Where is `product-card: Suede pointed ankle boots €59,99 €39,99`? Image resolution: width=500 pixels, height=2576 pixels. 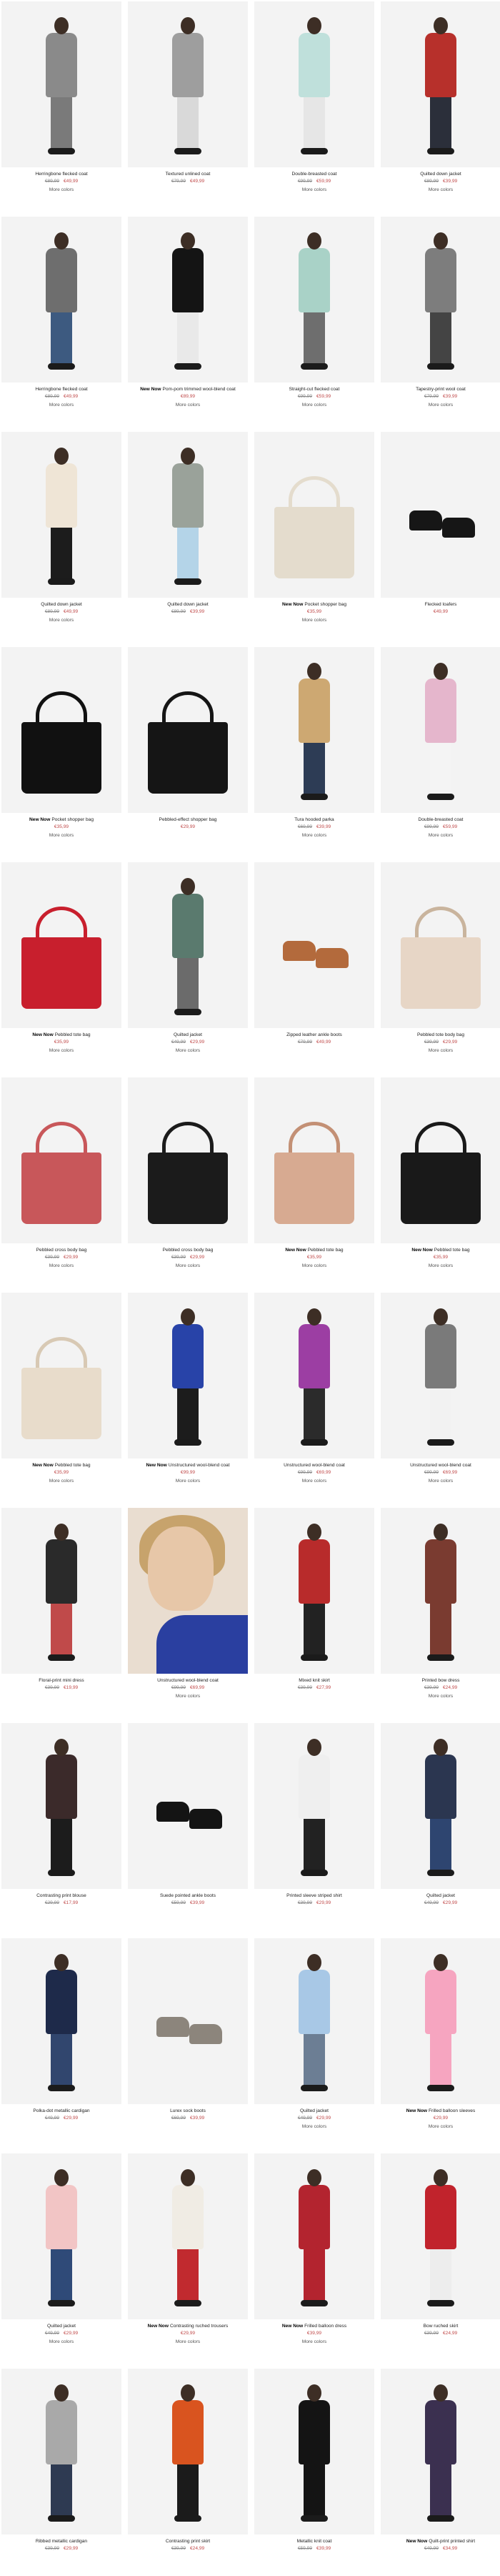 product-card: Suede pointed ankle boots €59,99 €39,99 is located at coordinates (188, 1826).